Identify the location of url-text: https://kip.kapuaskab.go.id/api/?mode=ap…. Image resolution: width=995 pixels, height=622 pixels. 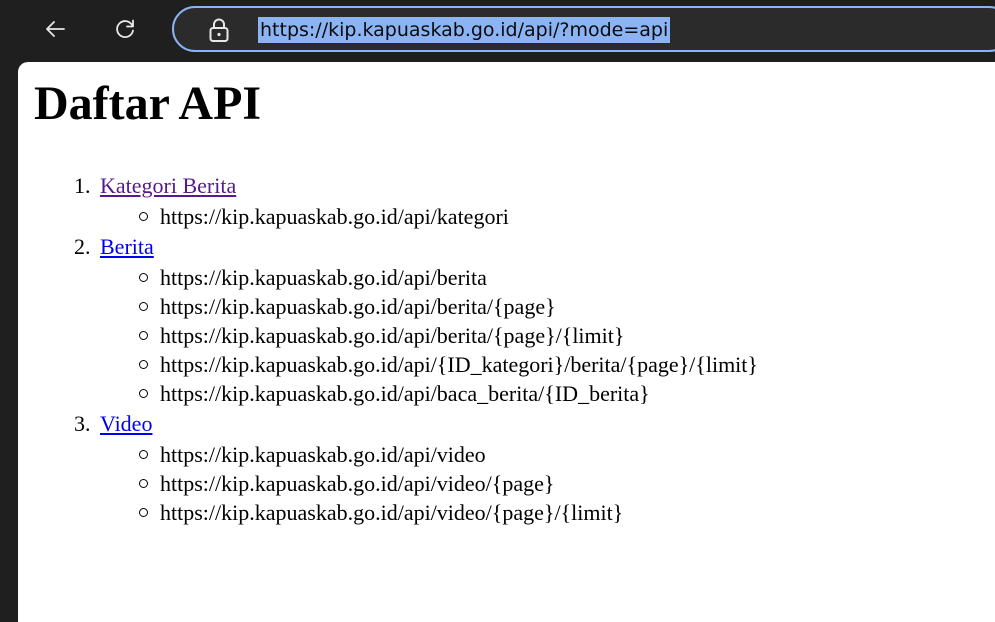
(464, 30).